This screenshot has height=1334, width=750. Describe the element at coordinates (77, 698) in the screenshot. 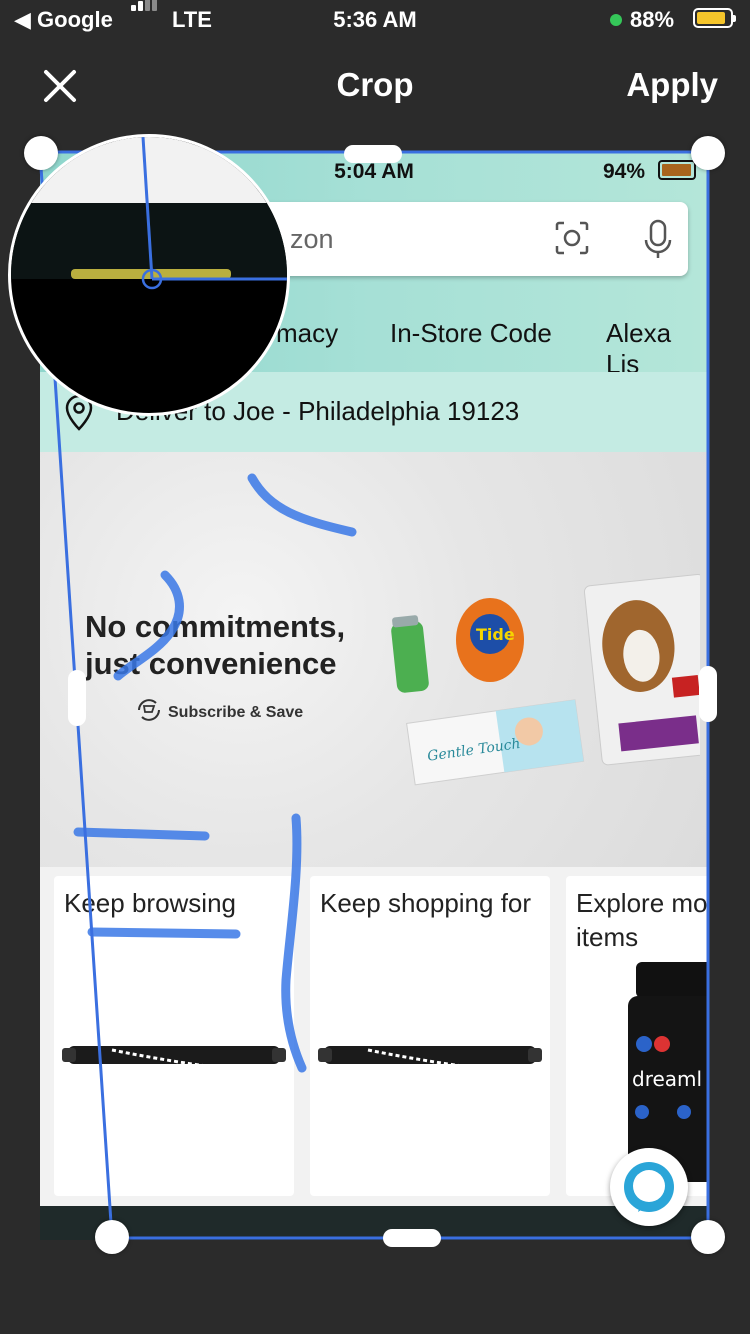

I see `crop-edge-handle-left` at that location.